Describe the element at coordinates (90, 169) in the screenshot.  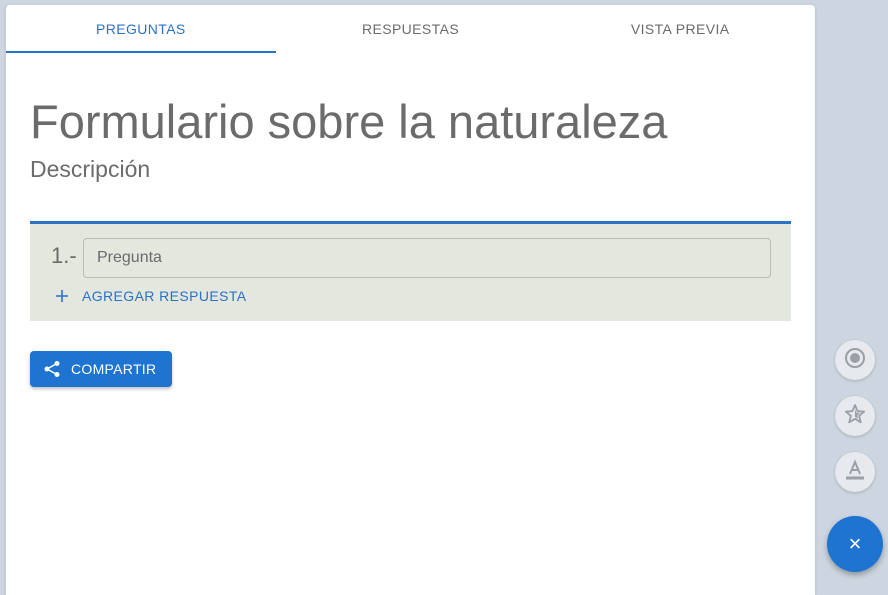
I see `form-description: Descripción` at that location.